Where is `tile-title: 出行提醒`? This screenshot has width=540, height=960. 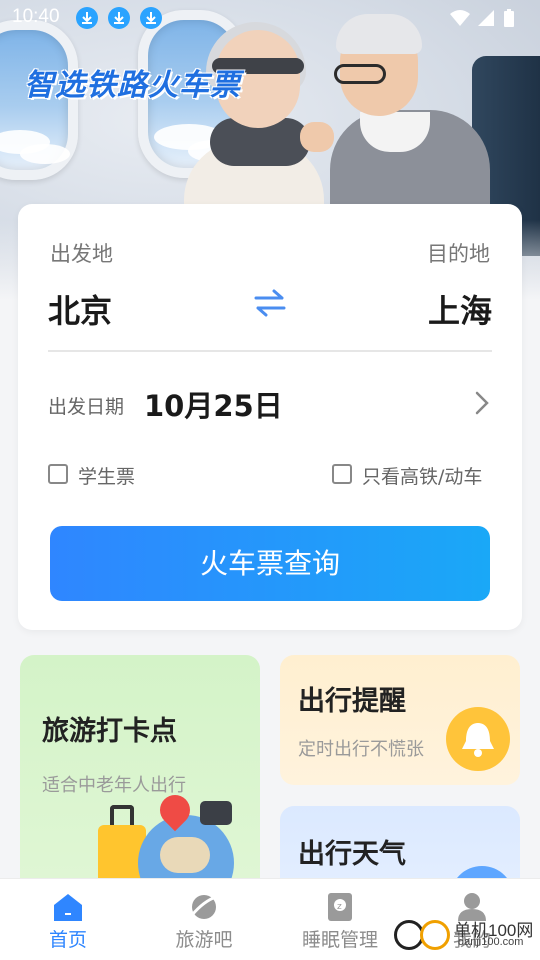 tile-title: 出行提醒 is located at coordinates (352, 701).